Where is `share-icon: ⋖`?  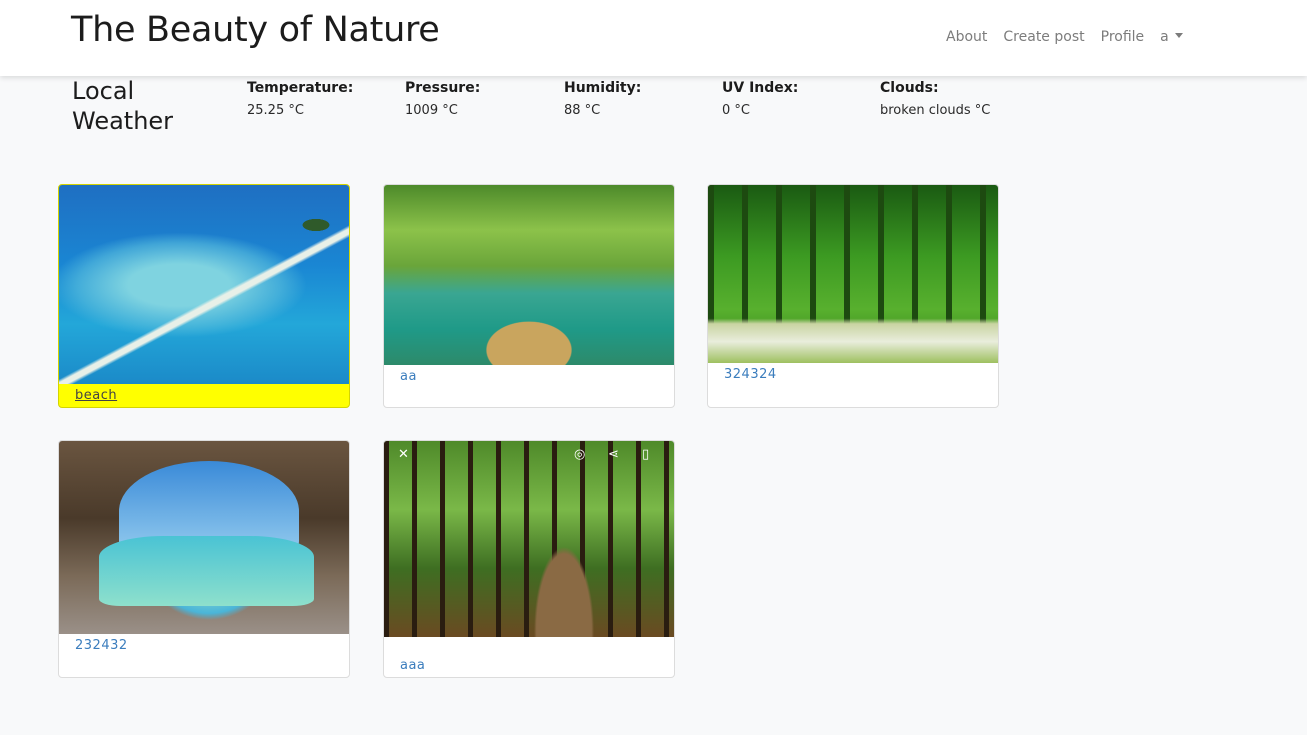 share-icon: ⋖ is located at coordinates (613, 454).